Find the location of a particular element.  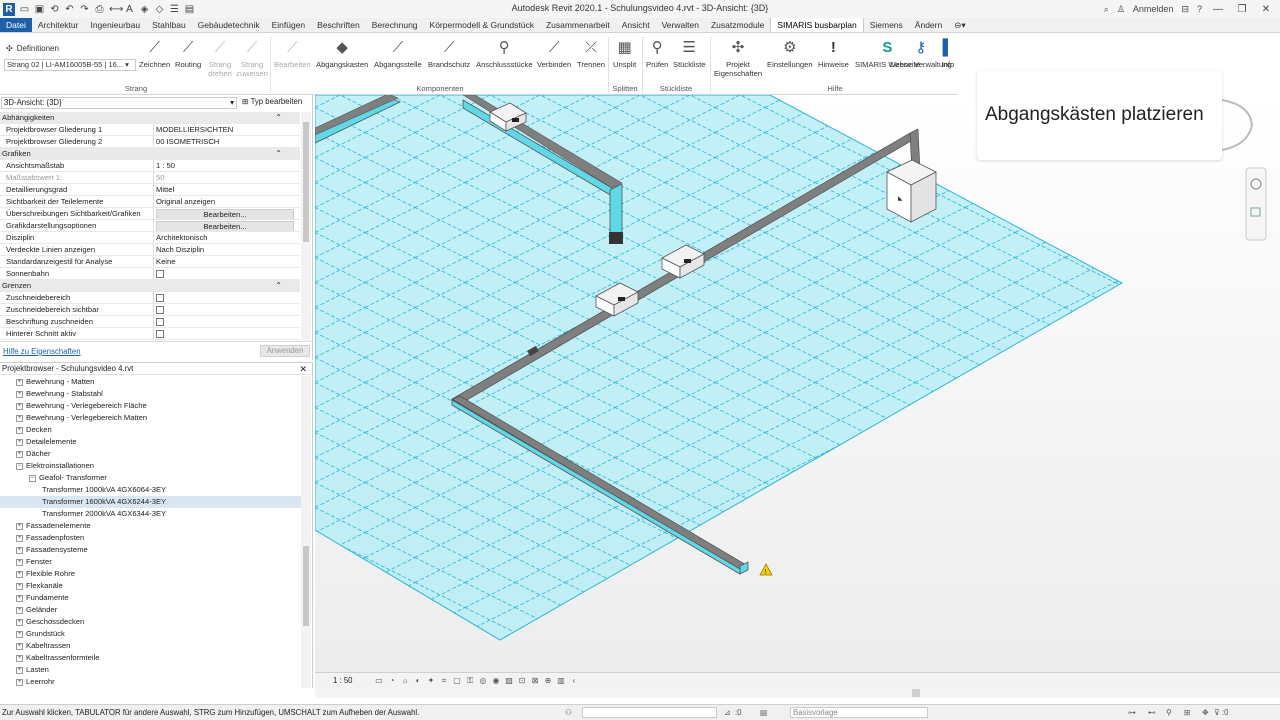

definitionen-button: ✣ Definitionen is located at coordinates (32, 48).